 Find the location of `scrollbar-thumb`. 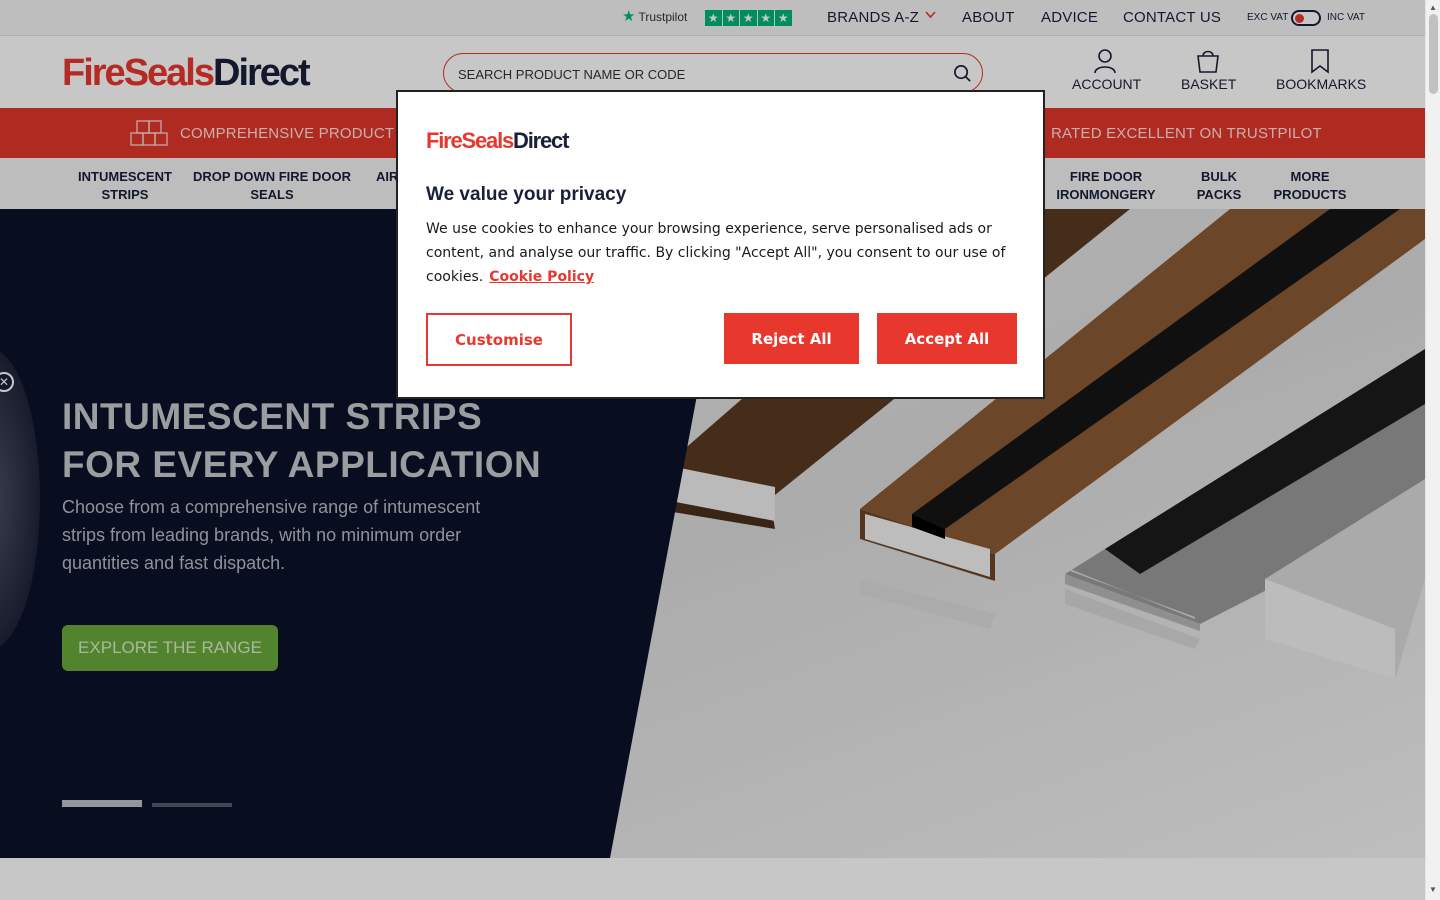

scrollbar-thumb is located at coordinates (1433, 54).